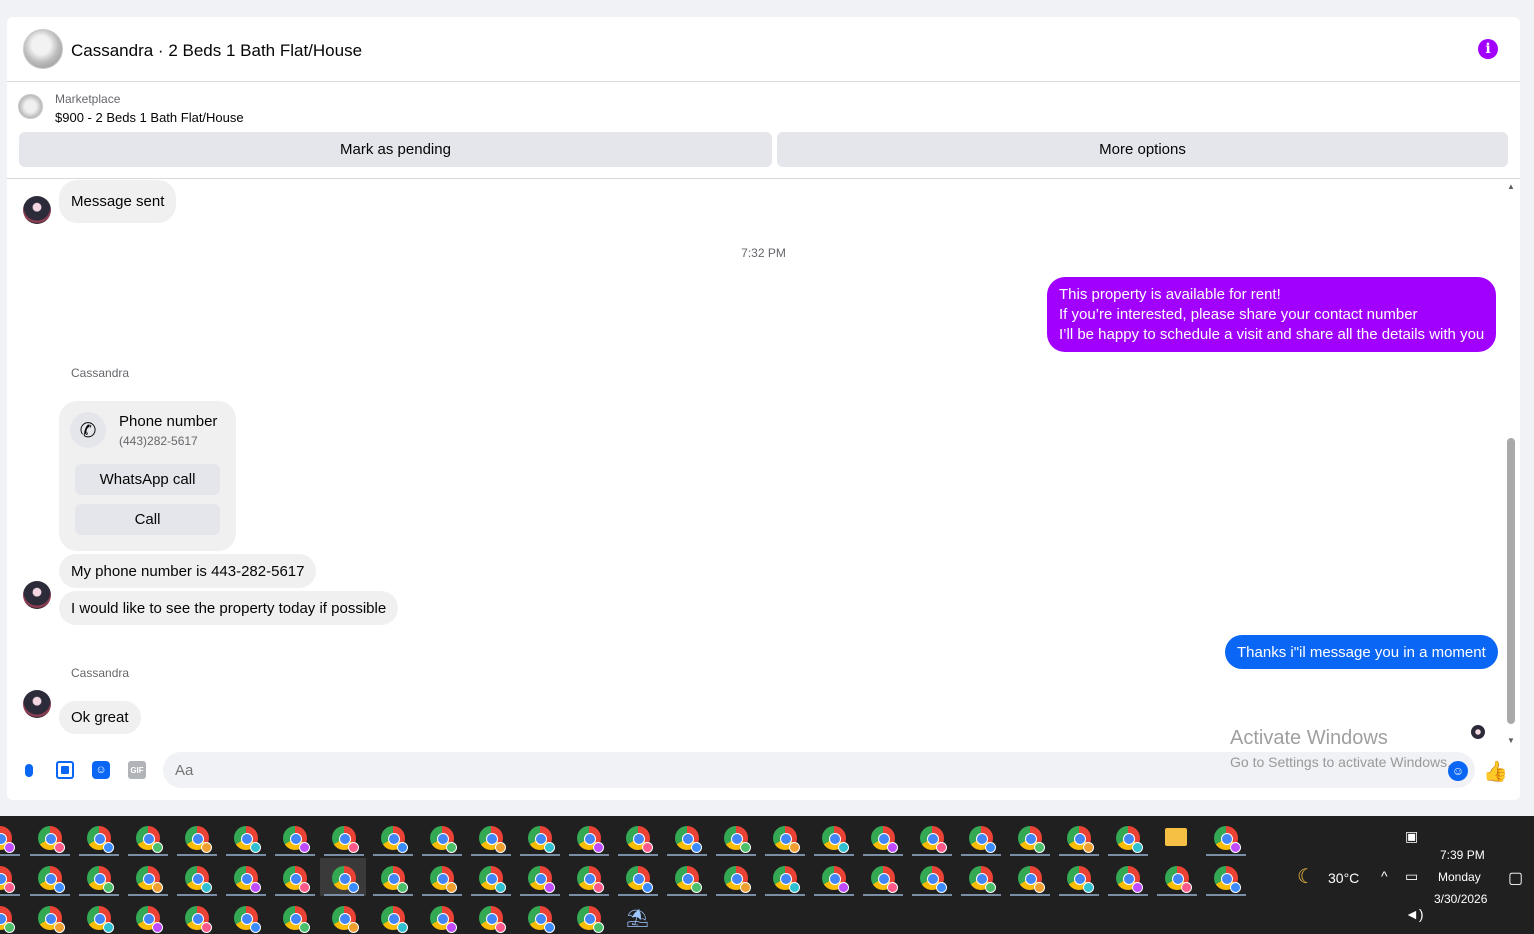 This screenshot has width=1534, height=934. What do you see at coordinates (1306, 876) in the screenshot?
I see `weather-moon-icon: ☾` at bounding box center [1306, 876].